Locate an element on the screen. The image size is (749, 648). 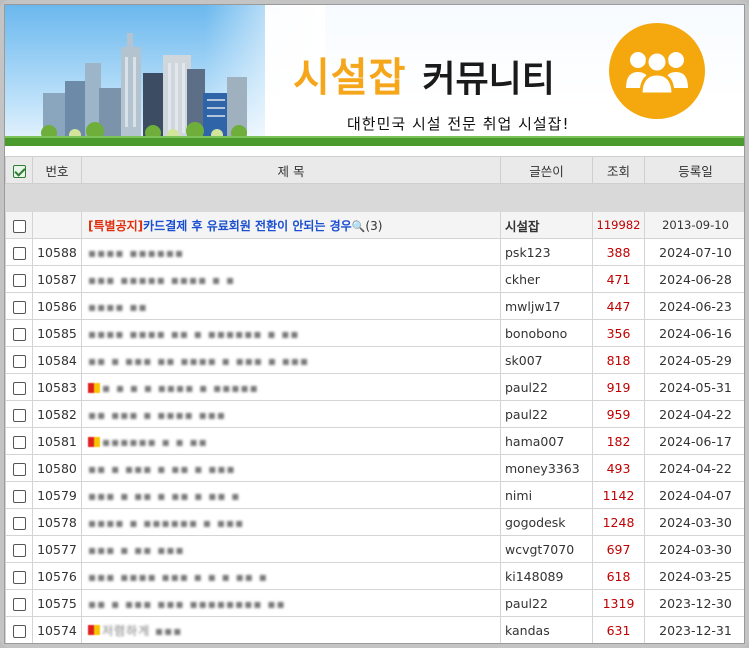
table-row: 10588 ▪▪▪▪ ▪▪▪▪▪▪ psk123 388 2024-07-10 is located at coordinates (374, 252).